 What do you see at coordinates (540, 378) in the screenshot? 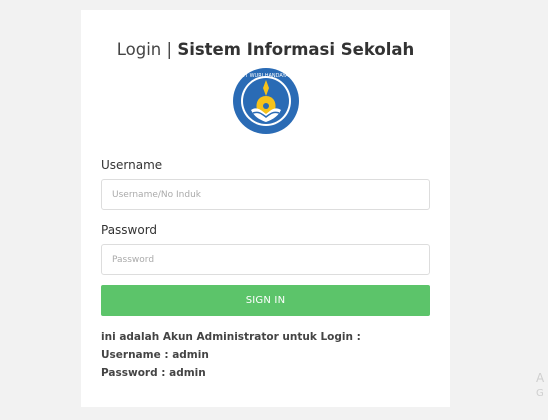
I see `watermark-line-1: A` at bounding box center [540, 378].